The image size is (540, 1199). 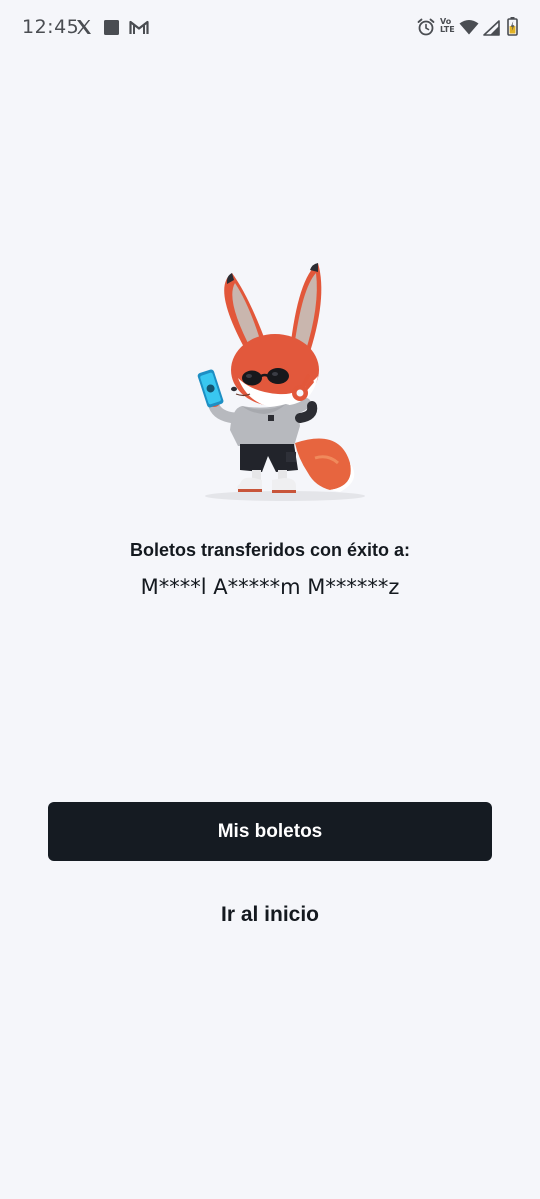 I want to click on status-bar: 12:45 Vo LTE, so click(x=270, y=28).